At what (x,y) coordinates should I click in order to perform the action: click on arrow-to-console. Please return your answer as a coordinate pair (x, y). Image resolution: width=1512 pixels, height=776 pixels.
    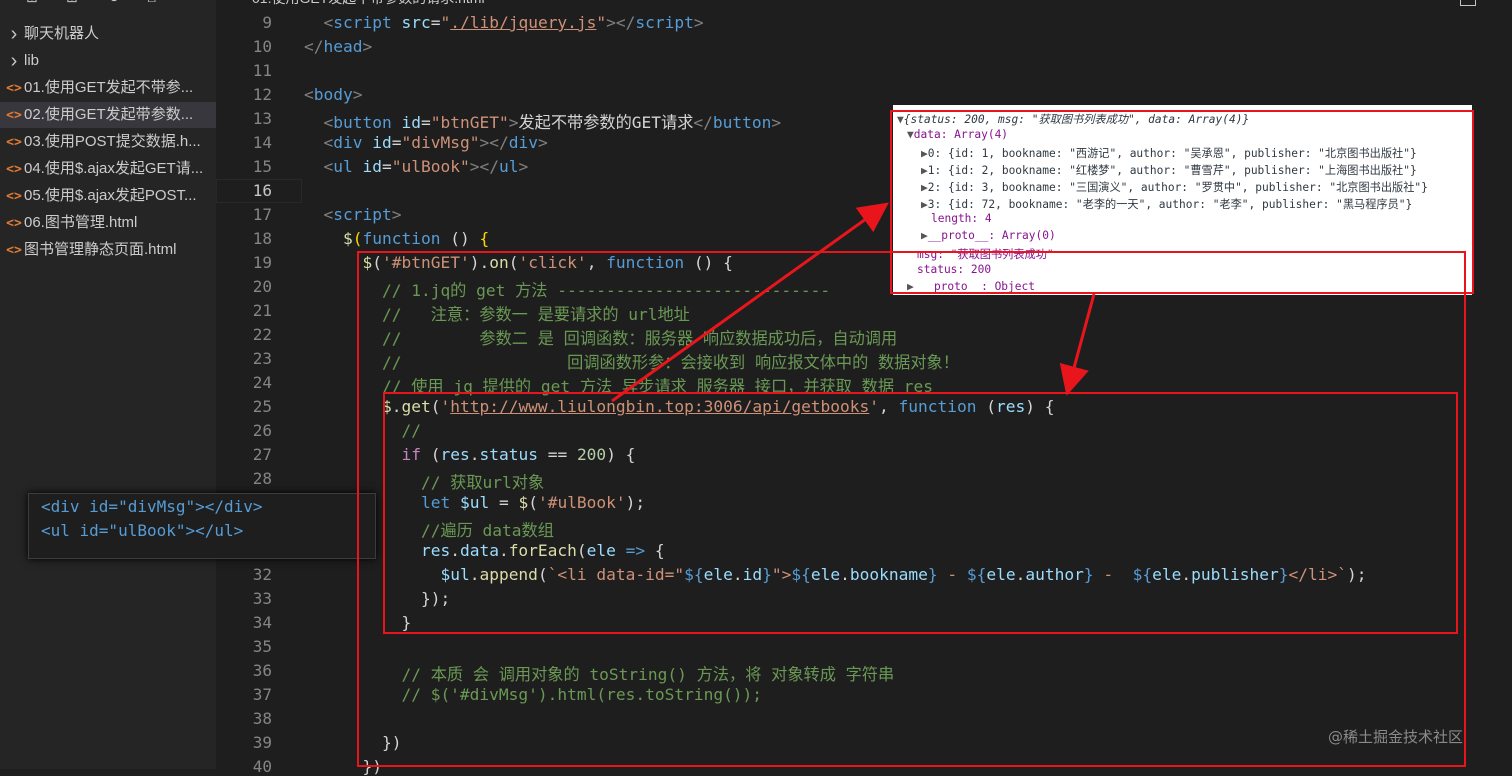
    Looking at the image, I should click on (750, 302).